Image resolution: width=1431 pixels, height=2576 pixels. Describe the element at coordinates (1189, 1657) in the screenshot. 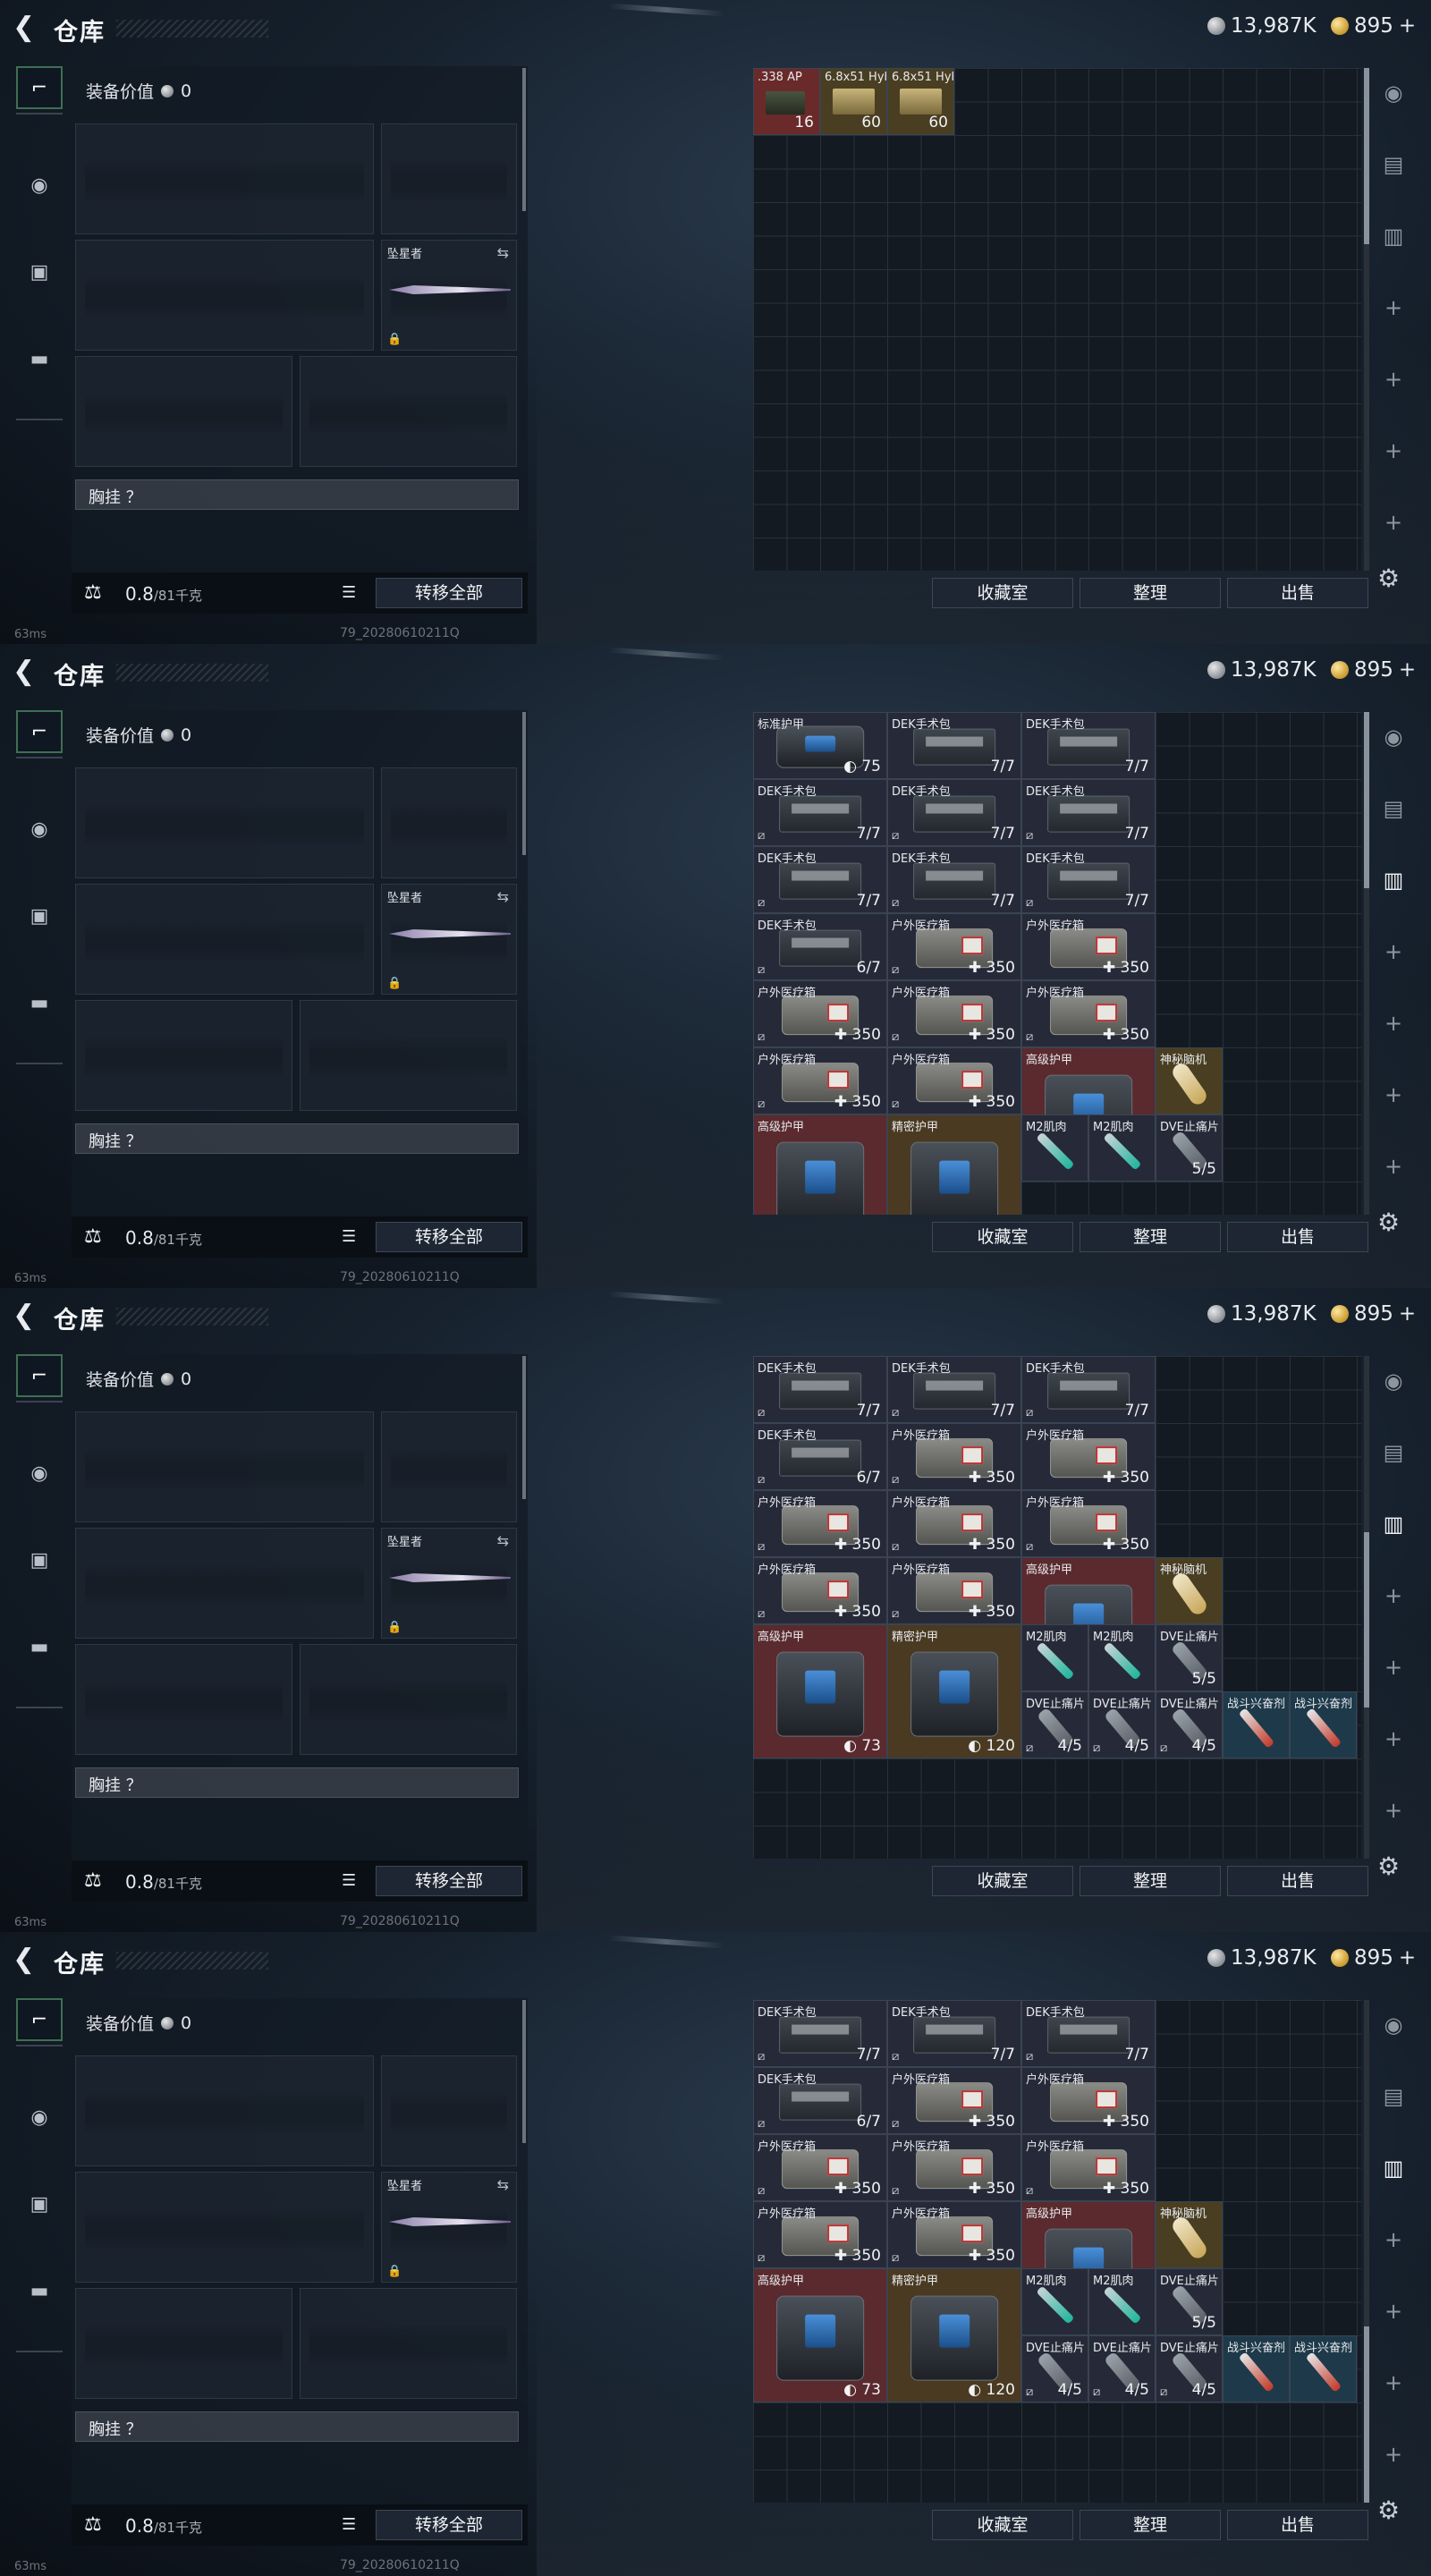

I see `stash-item: DVE止痛片 5/5` at that location.